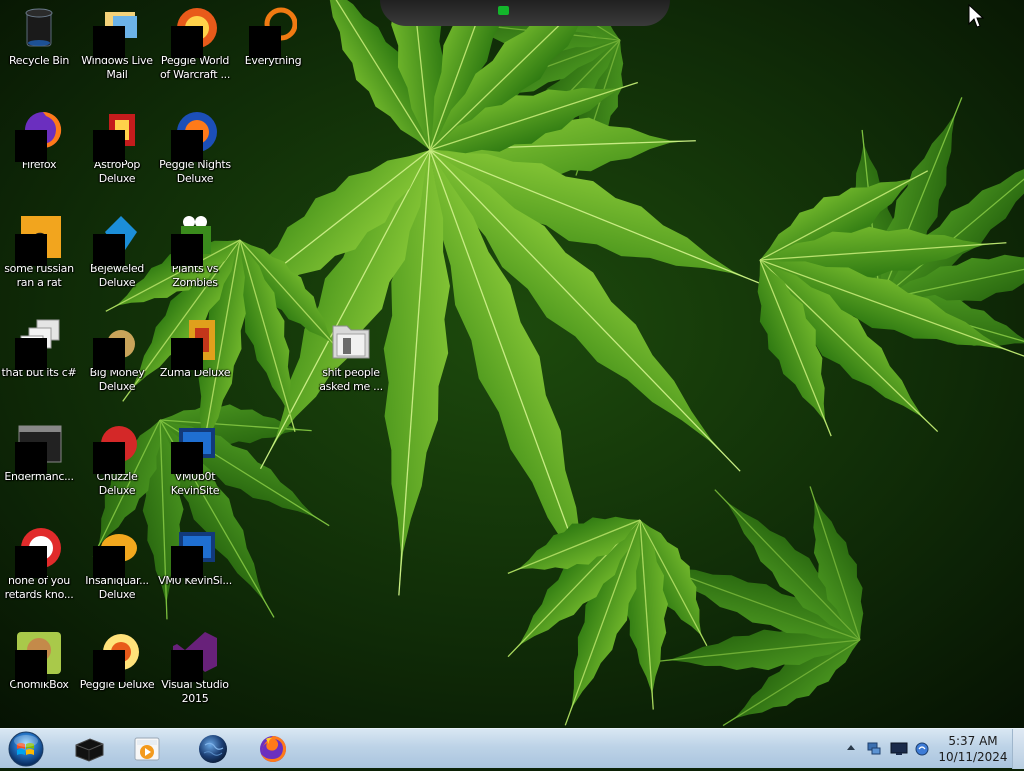 This screenshot has height=771, width=1024. I want to click on recycle-bin-icon, so click(39, 28).